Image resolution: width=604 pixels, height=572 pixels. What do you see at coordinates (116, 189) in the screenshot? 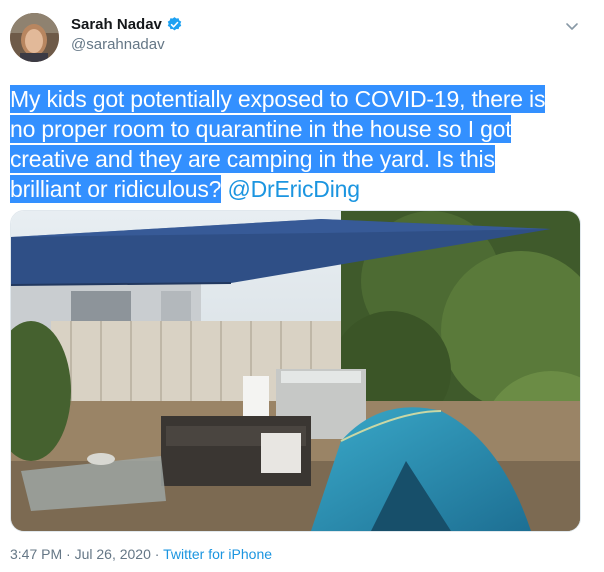
I see `tweet-text-line: brilliant or ridiculous?` at bounding box center [116, 189].